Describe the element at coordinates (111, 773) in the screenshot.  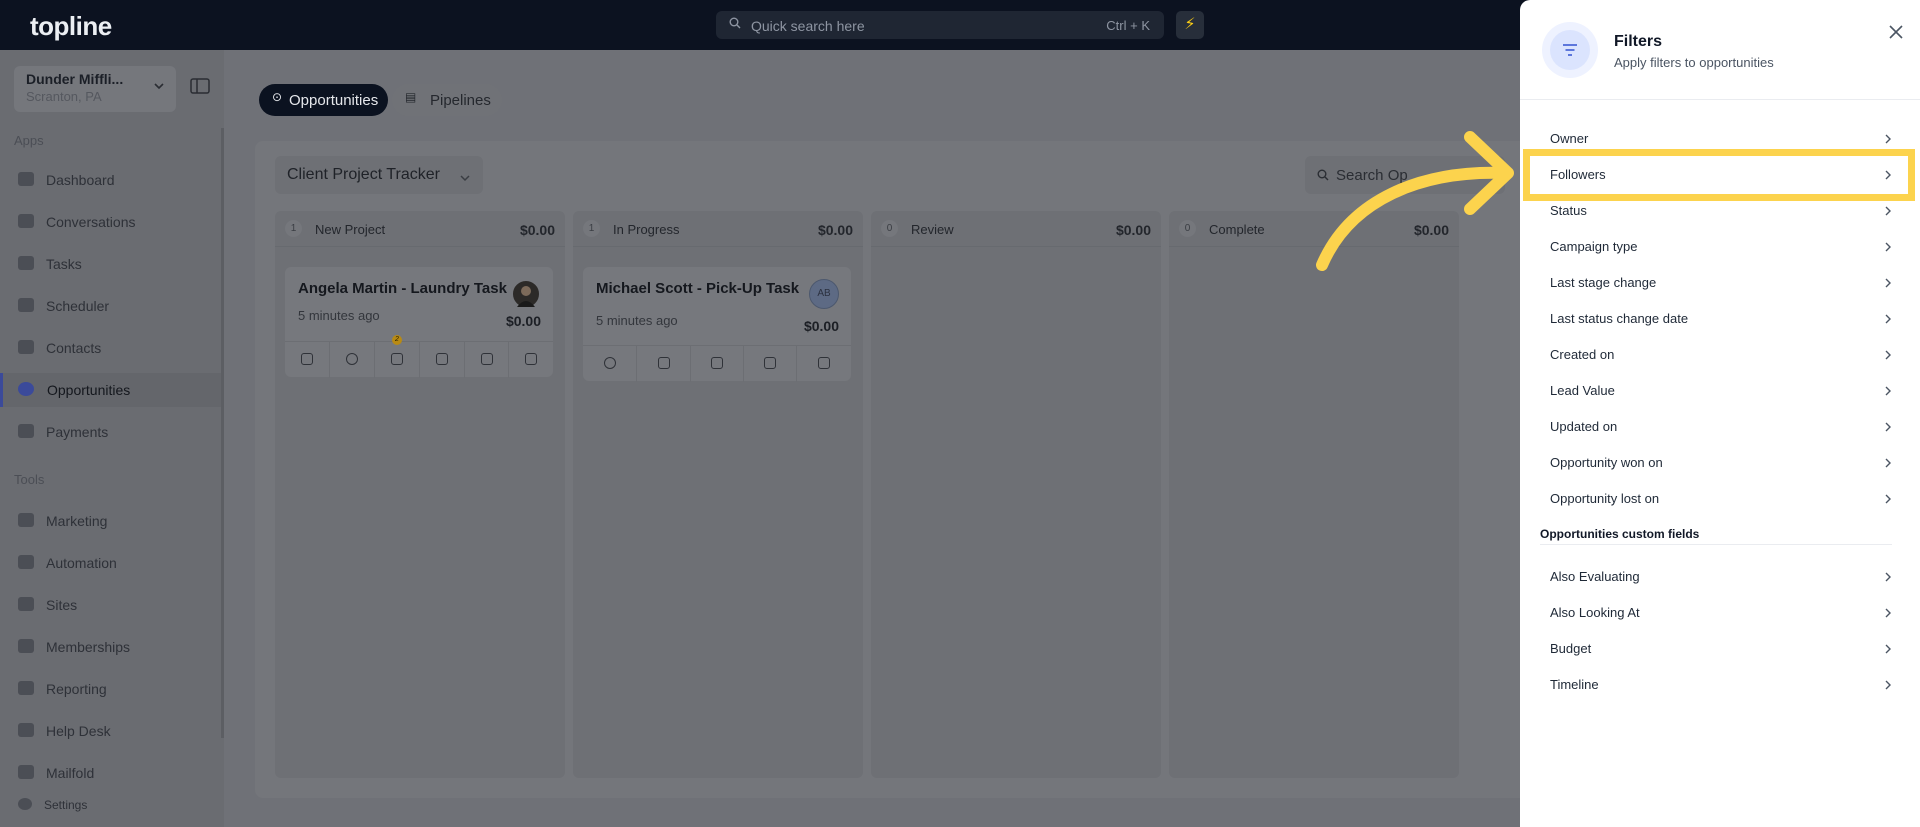
I see `sidebar-item-mailfold: Mailfold` at that location.